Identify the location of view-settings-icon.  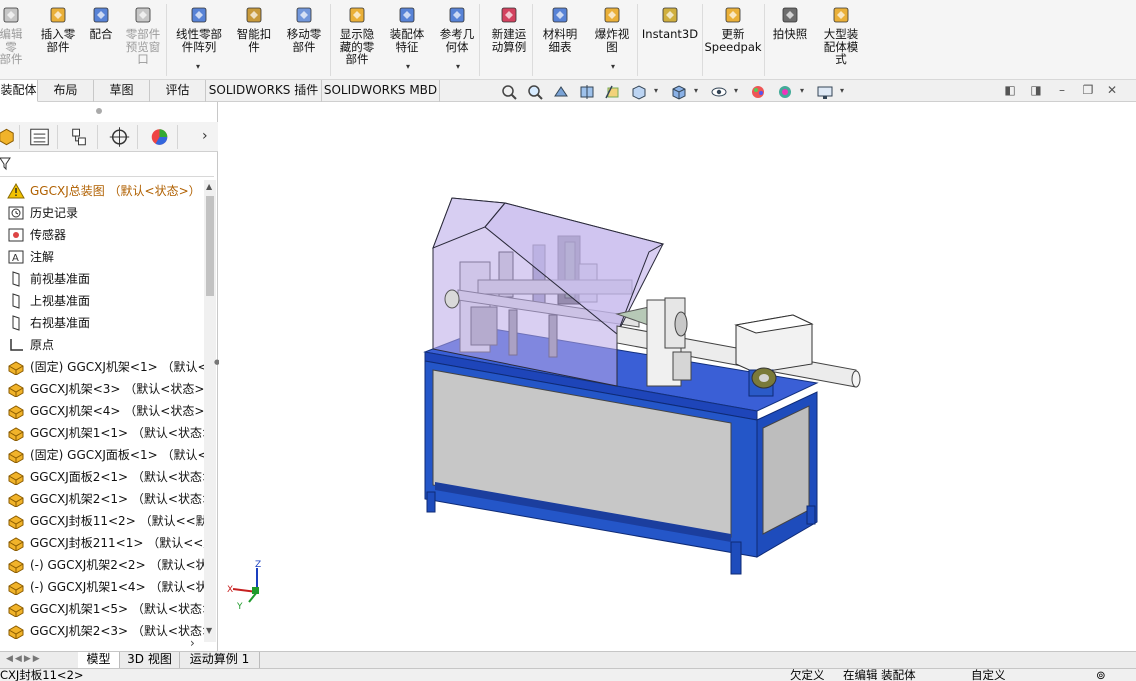
(825, 92).